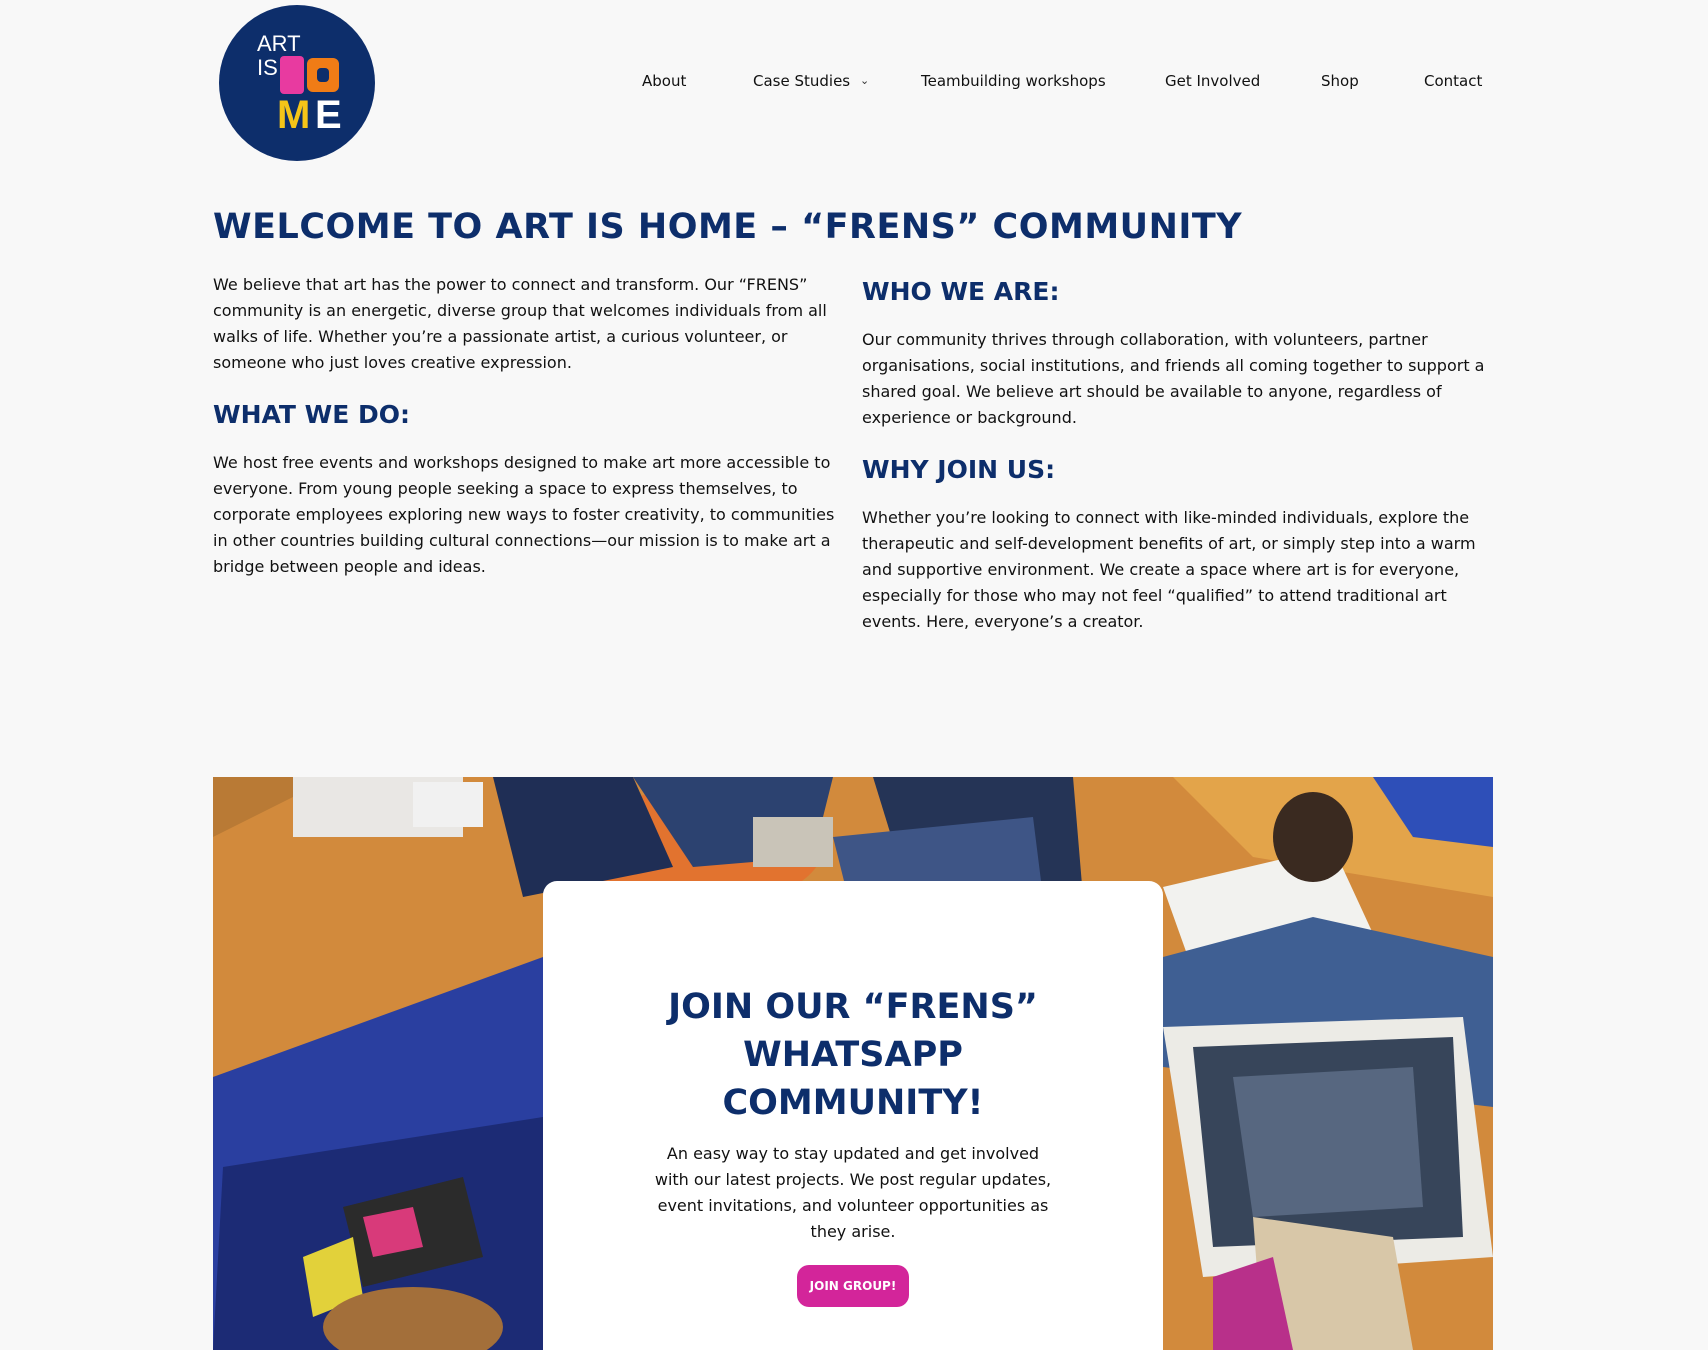 The image size is (1708, 1350). Describe the element at coordinates (1212, 81) in the screenshot. I see `nav-get-involved: Get Involved` at that location.